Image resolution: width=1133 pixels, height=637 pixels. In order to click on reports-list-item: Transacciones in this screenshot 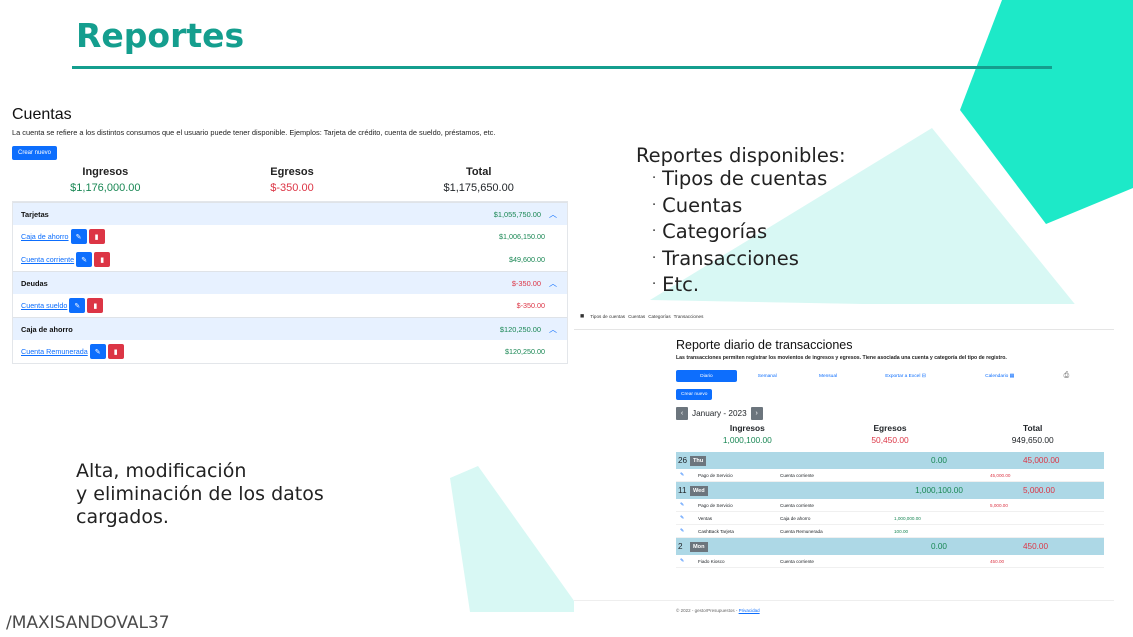, I will do `click(739, 260)`.